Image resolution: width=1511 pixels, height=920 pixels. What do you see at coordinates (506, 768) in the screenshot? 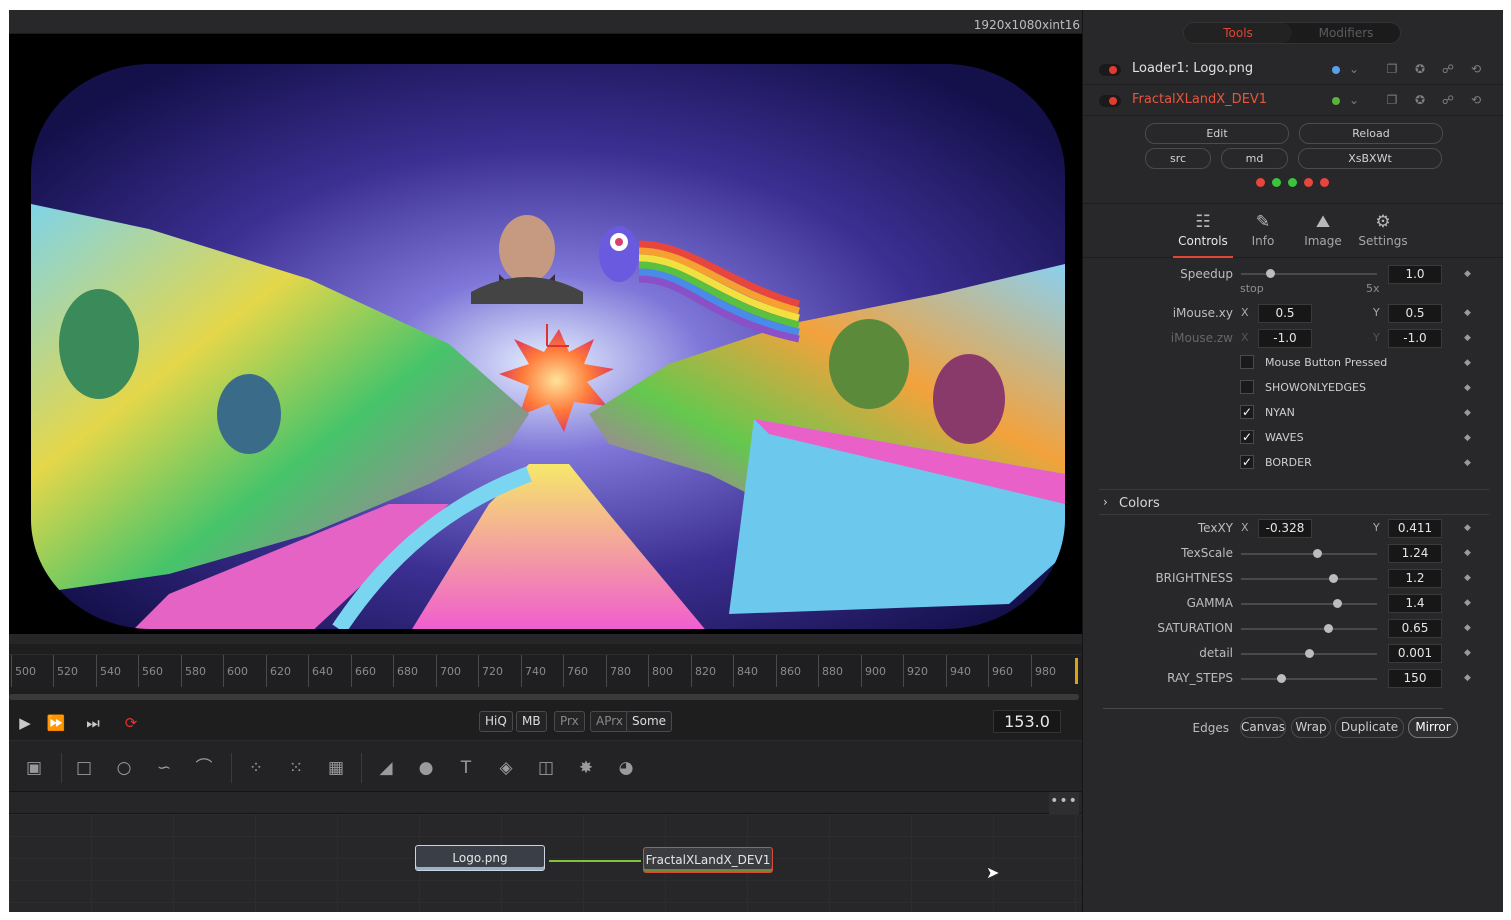
I see `merge3d-icon: ◈` at bounding box center [506, 768].